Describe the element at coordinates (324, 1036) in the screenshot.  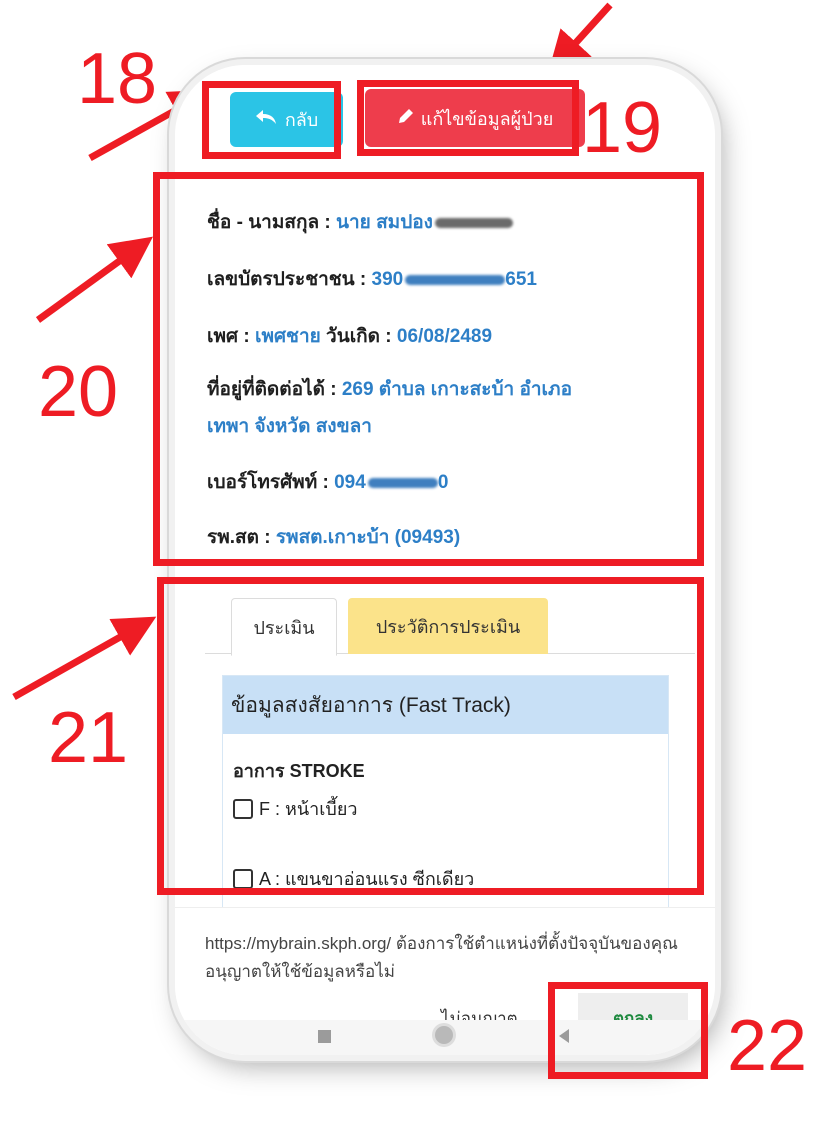
I see `recents-square-icon` at that location.